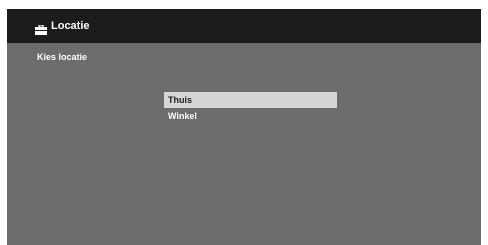  Describe the element at coordinates (70, 26) in the screenshot. I see `page-title: Locatie` at that location.